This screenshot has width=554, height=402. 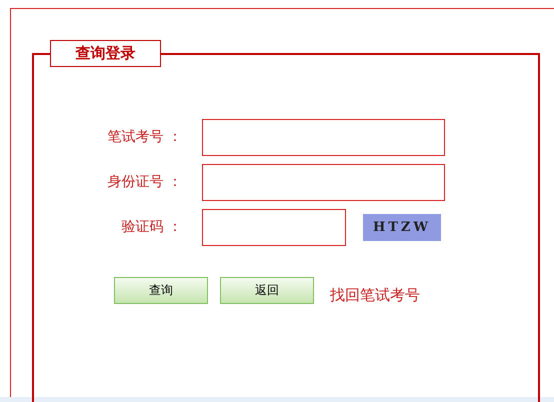 What do you see at coordinates (144, 137) in the screenshot?
I see `field-label: 笔试考号 ：` at bounding box center [144, 137].